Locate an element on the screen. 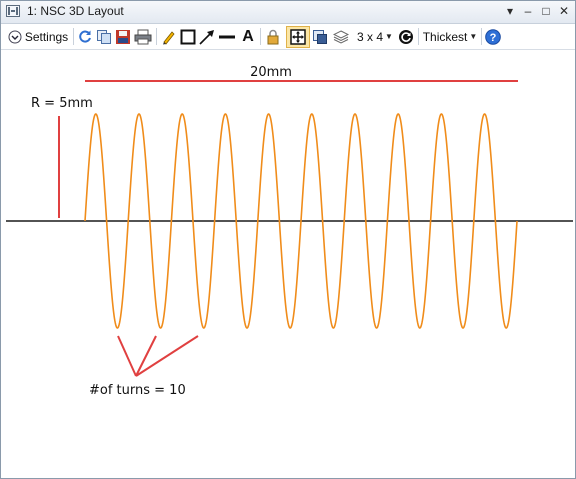  copy-icon is located at coordinates (104, 36).